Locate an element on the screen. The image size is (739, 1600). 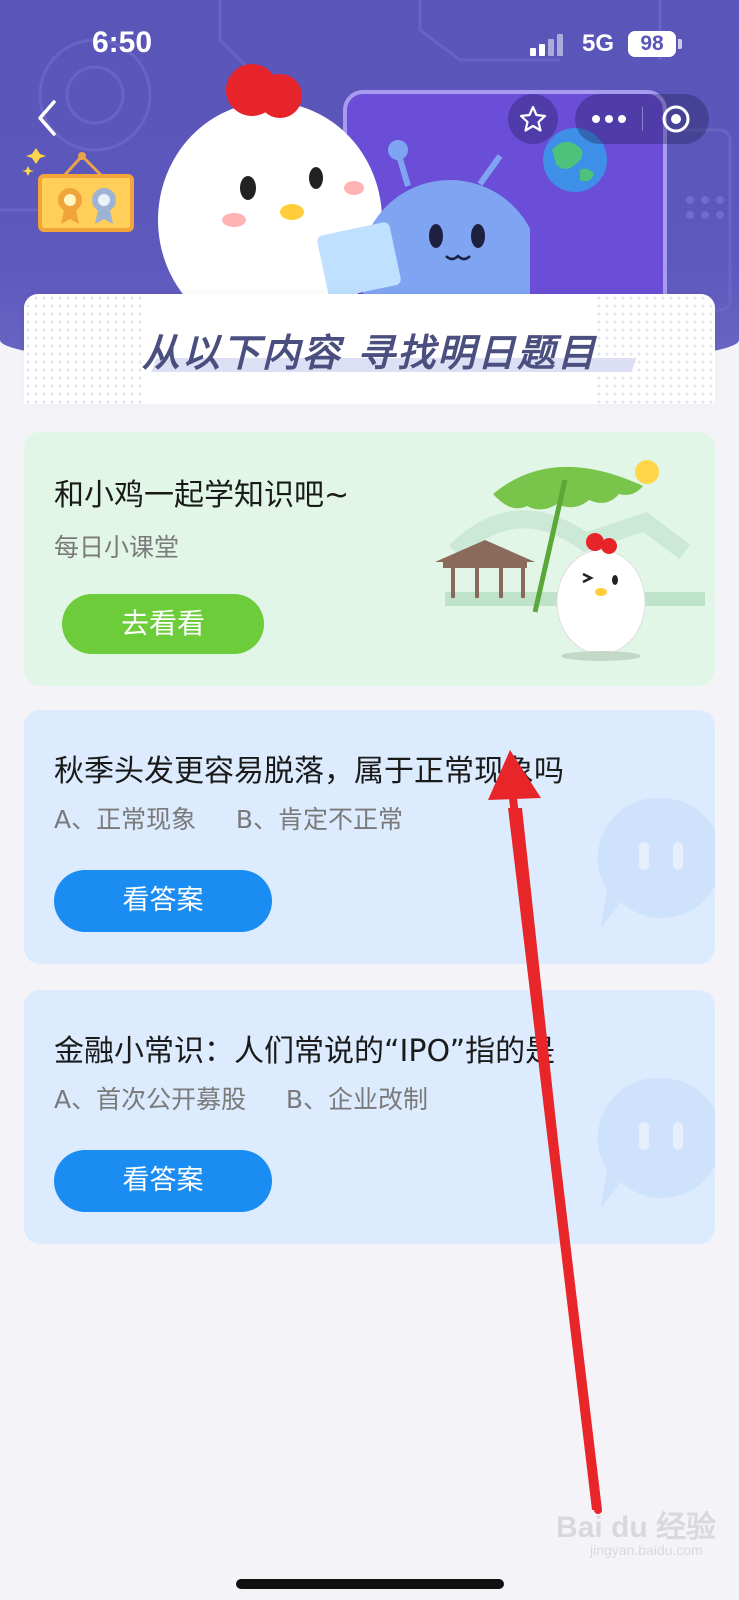
mascots-illustration is located at coordinates (344, 182).